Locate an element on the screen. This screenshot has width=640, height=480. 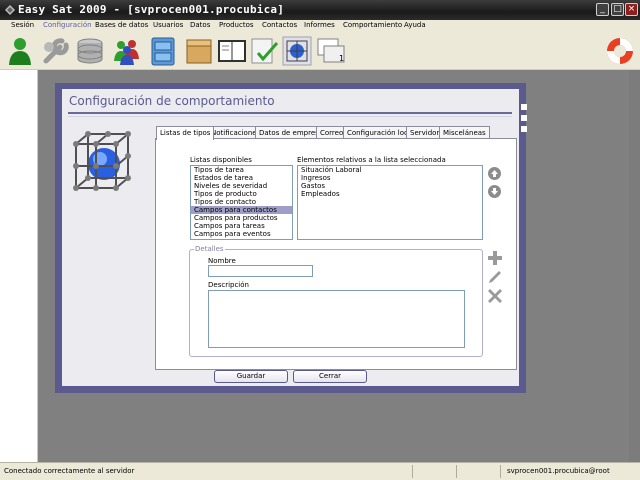
left-nav-panel is located at coordinates (19, 266).